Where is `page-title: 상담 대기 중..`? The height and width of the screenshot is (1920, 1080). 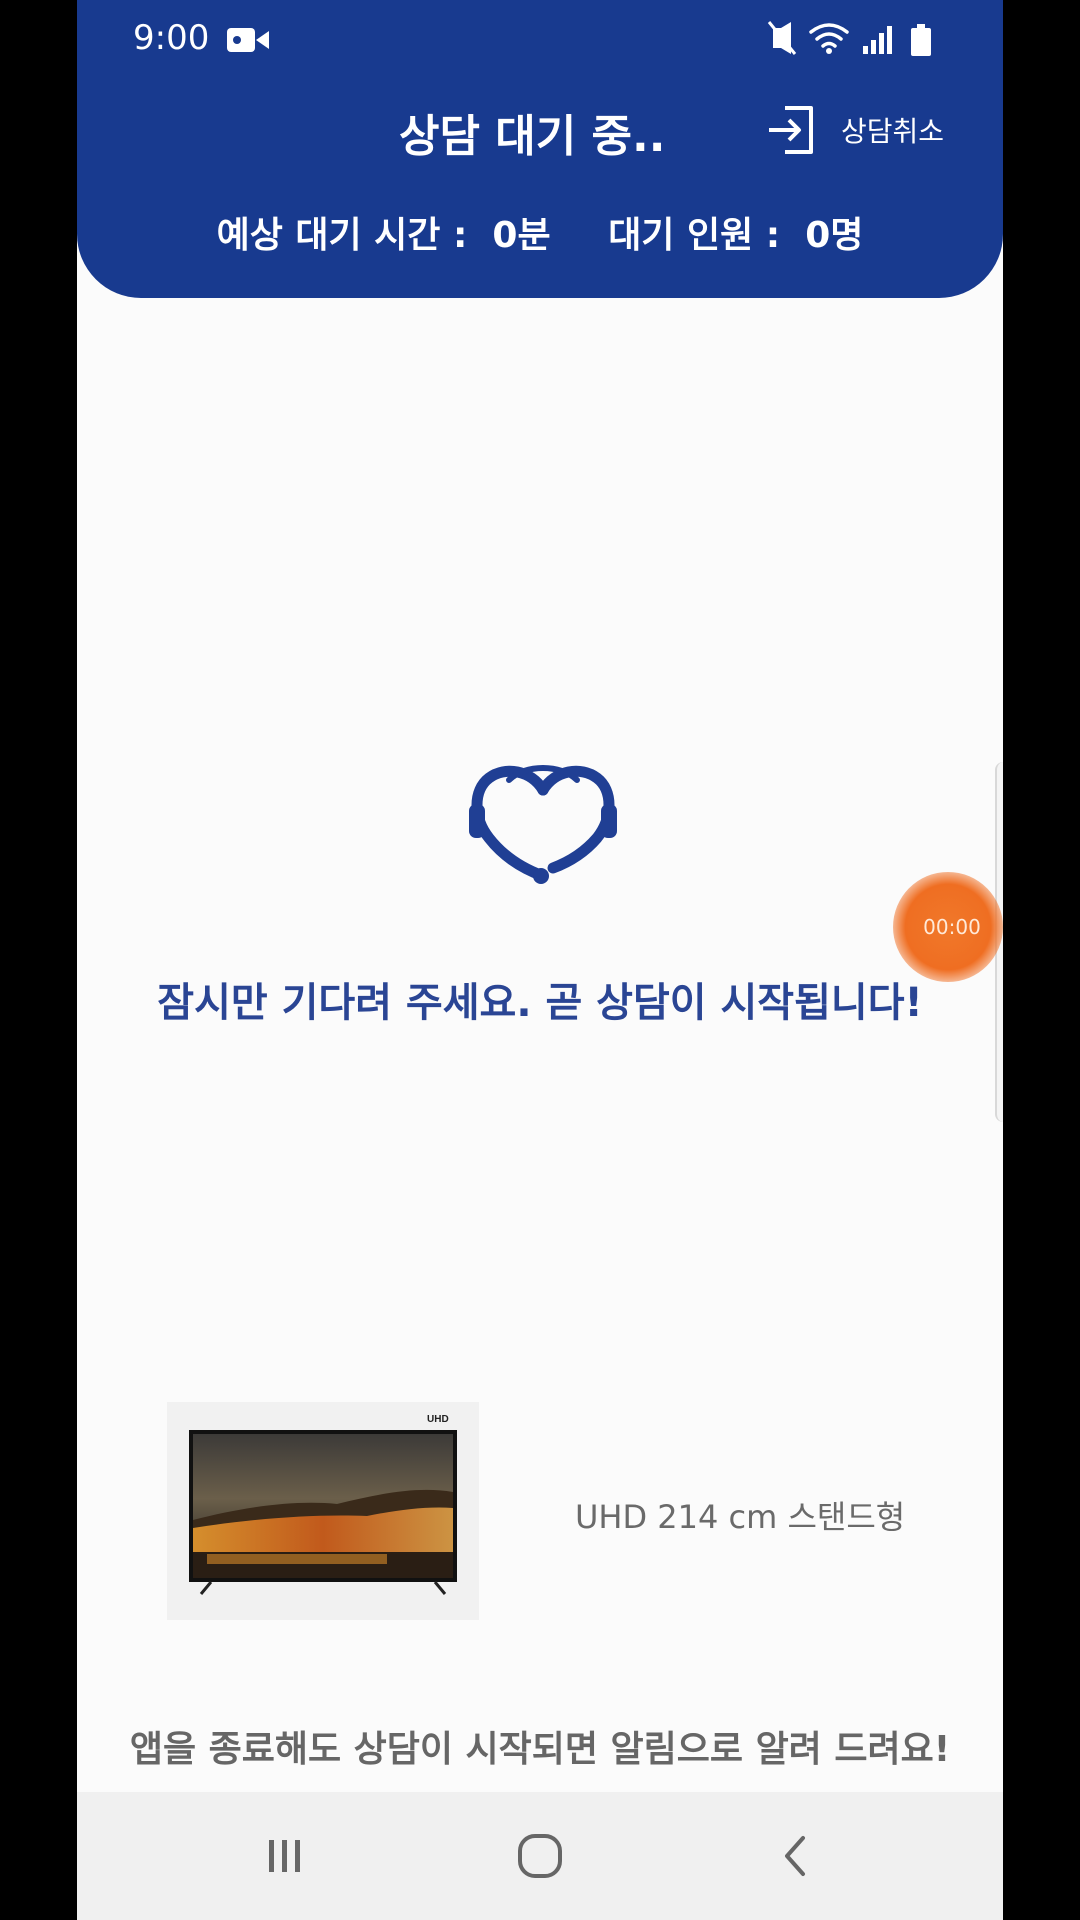
page-title: 상담 대기 중.. is located at coordinates (532, 136).